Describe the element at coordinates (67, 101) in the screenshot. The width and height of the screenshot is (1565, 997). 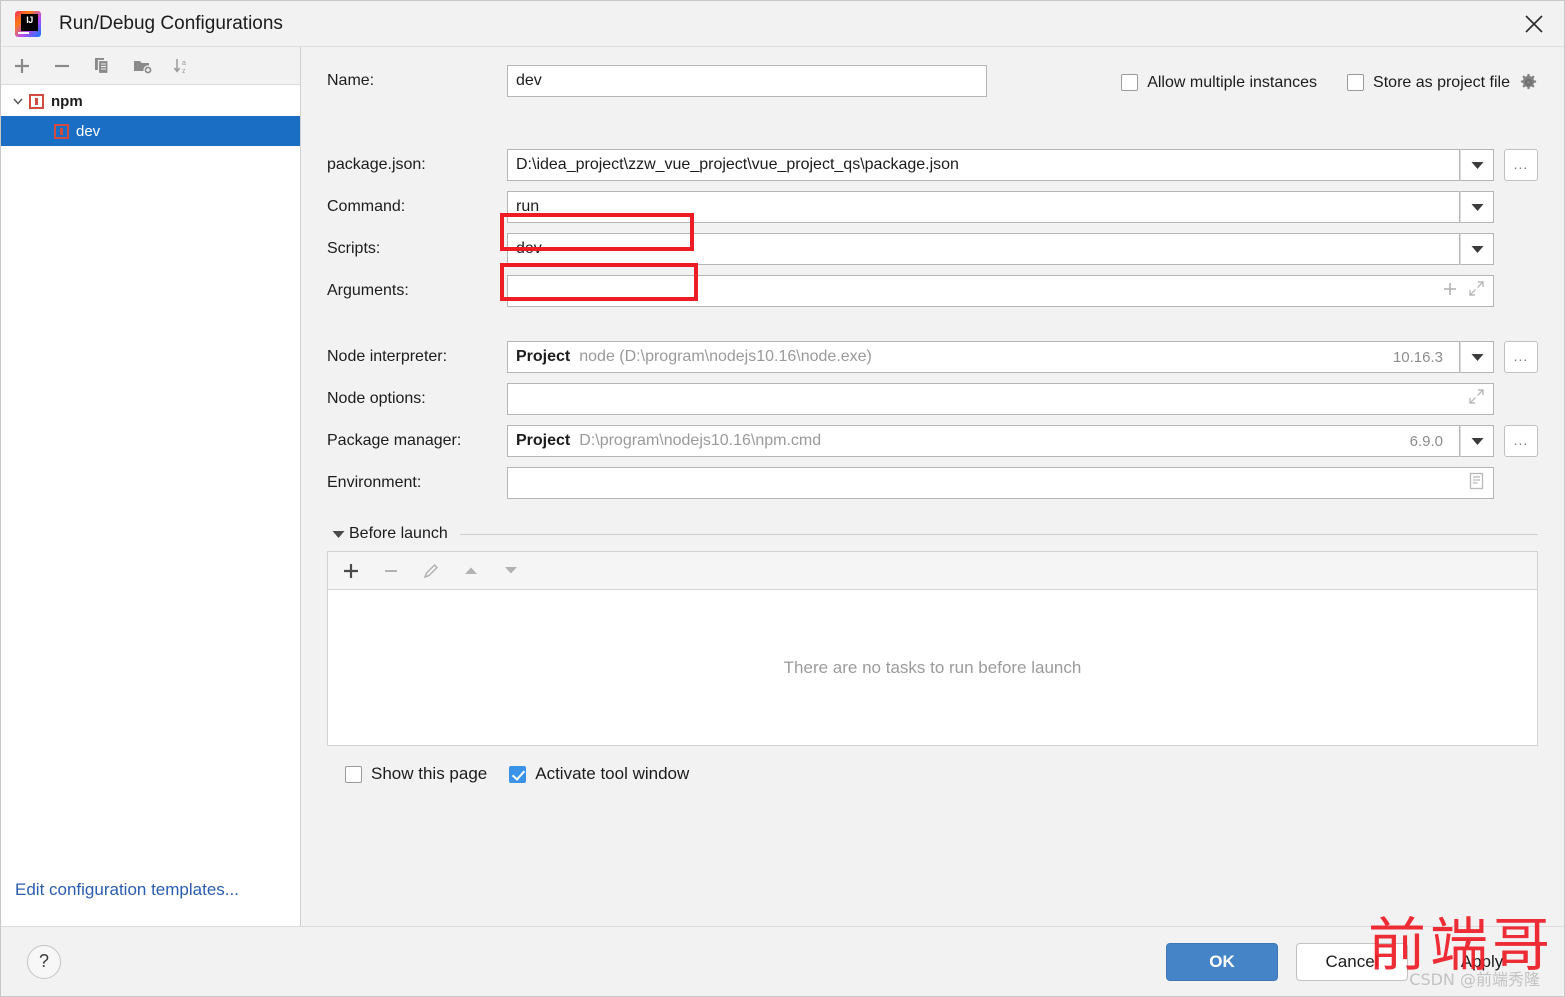
I see `tree-node-label: npm` at that location.